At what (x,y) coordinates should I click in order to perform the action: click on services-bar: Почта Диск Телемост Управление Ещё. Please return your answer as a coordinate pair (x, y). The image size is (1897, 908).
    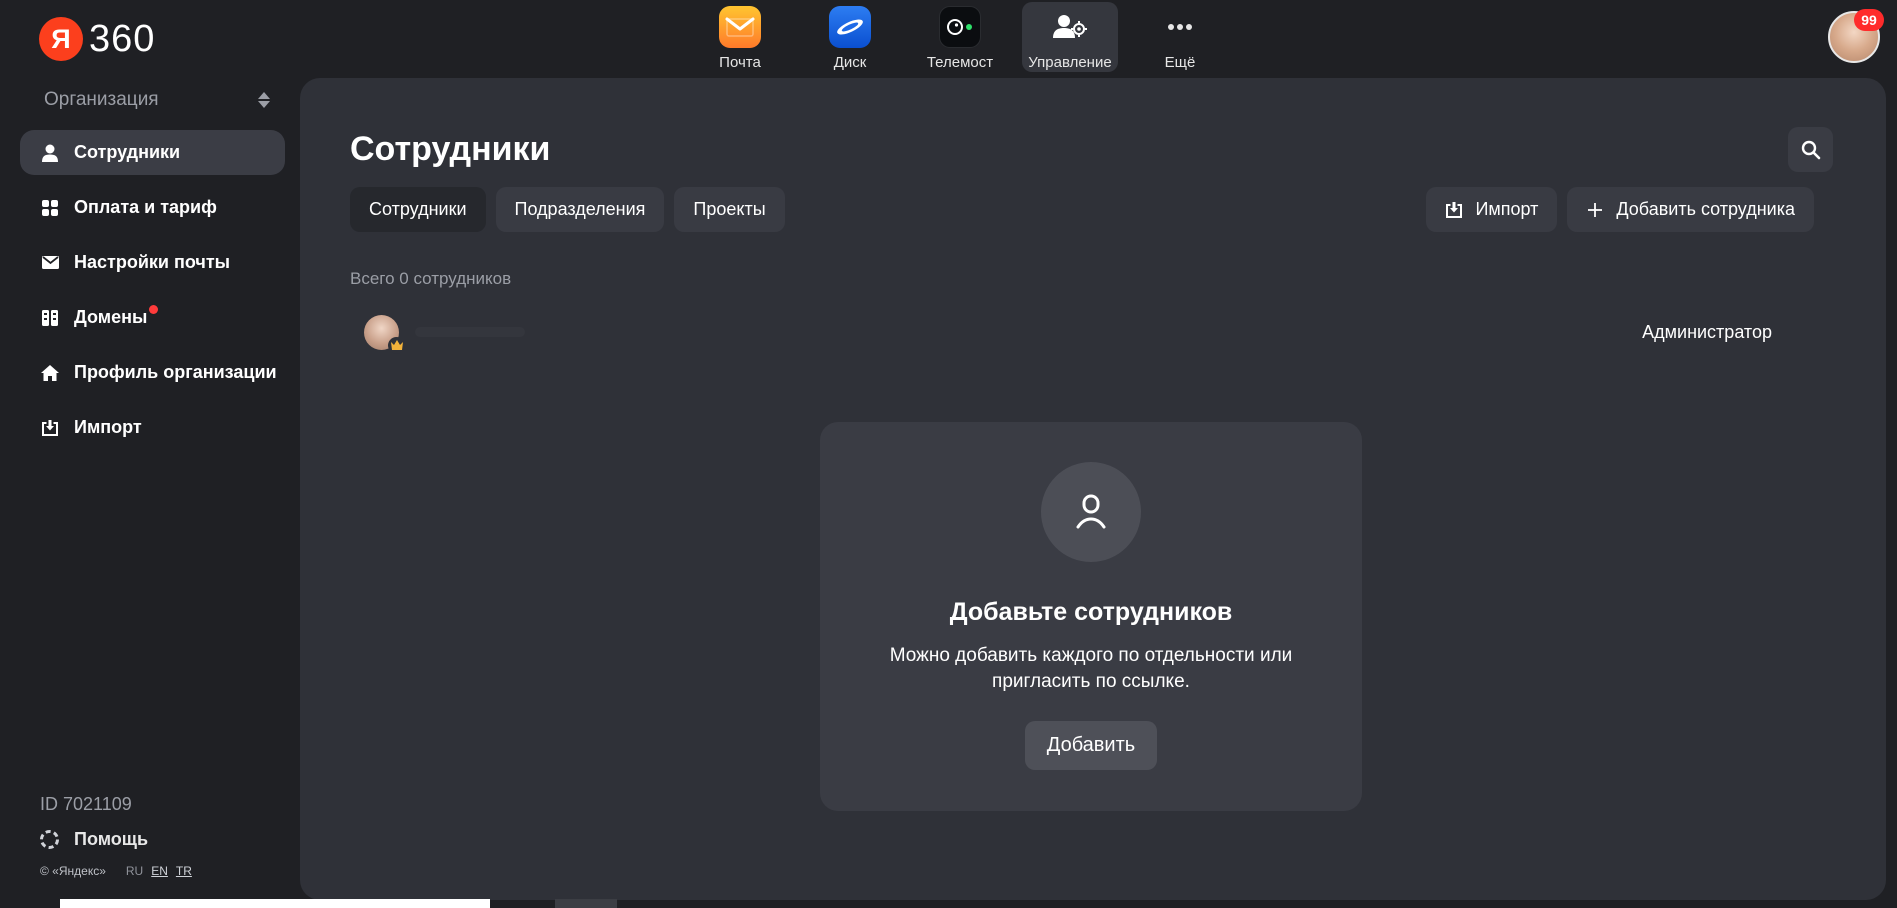
    Looking at the image, I should click on (967, 37).